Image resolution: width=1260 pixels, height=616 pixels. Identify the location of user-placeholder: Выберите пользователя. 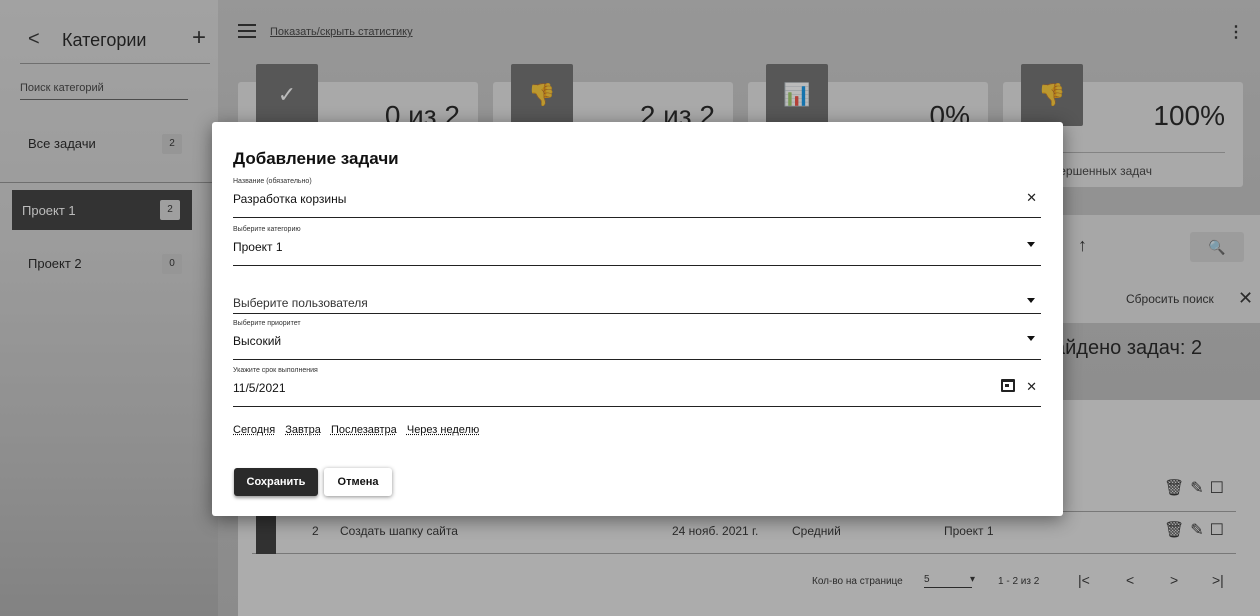
(300, 303).